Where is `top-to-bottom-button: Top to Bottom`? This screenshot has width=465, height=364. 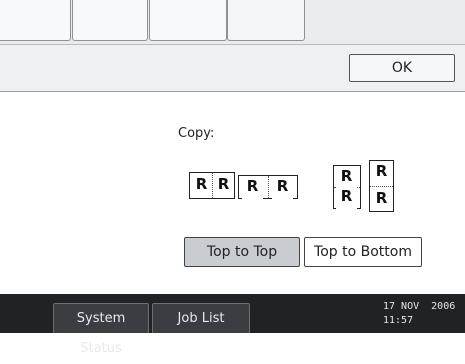
top-to-bottom-button: Top to Bottom is located at coordinates (363, 252).